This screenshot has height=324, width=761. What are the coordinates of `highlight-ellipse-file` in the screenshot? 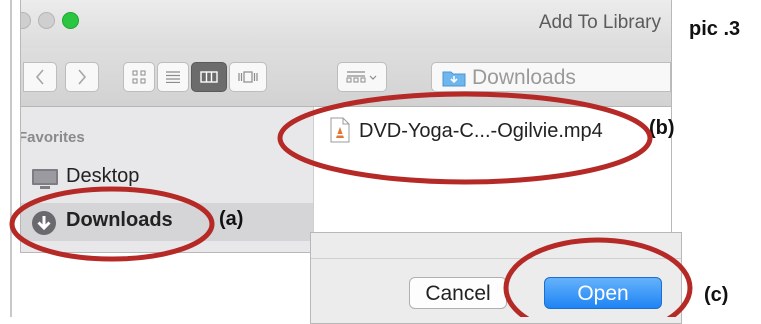 It's located at (465, 138).